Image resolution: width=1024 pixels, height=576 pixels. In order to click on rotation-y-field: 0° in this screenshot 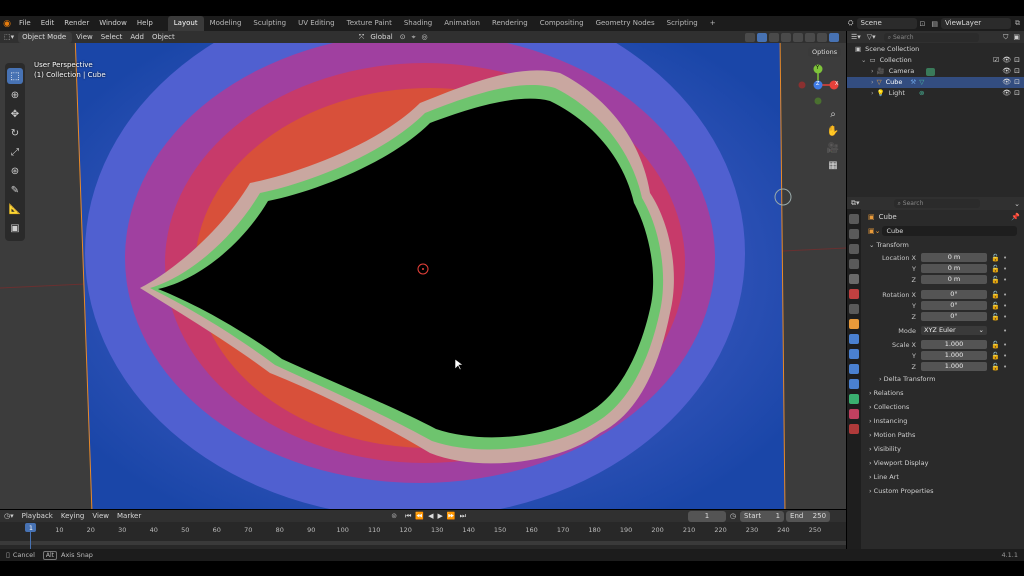, I will do `click(954, 305)`.